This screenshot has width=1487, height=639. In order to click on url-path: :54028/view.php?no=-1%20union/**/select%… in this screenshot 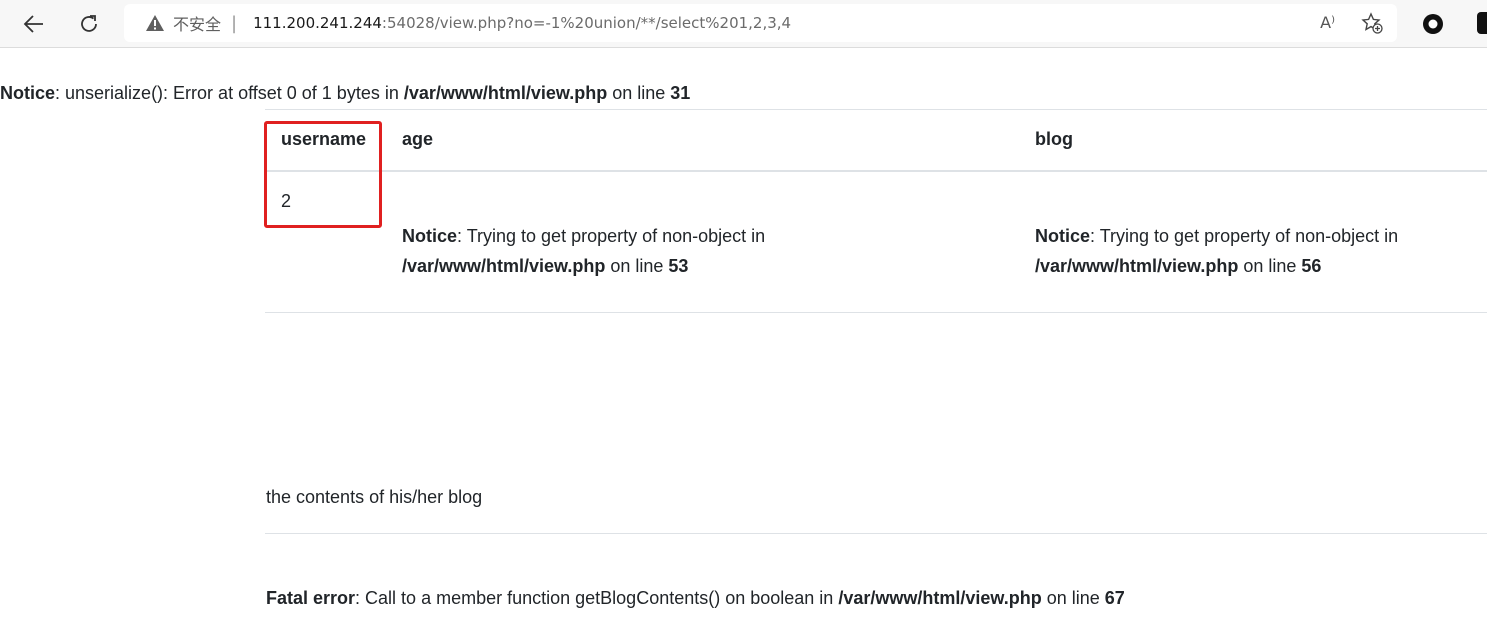, I will do `click(586, 23)`.